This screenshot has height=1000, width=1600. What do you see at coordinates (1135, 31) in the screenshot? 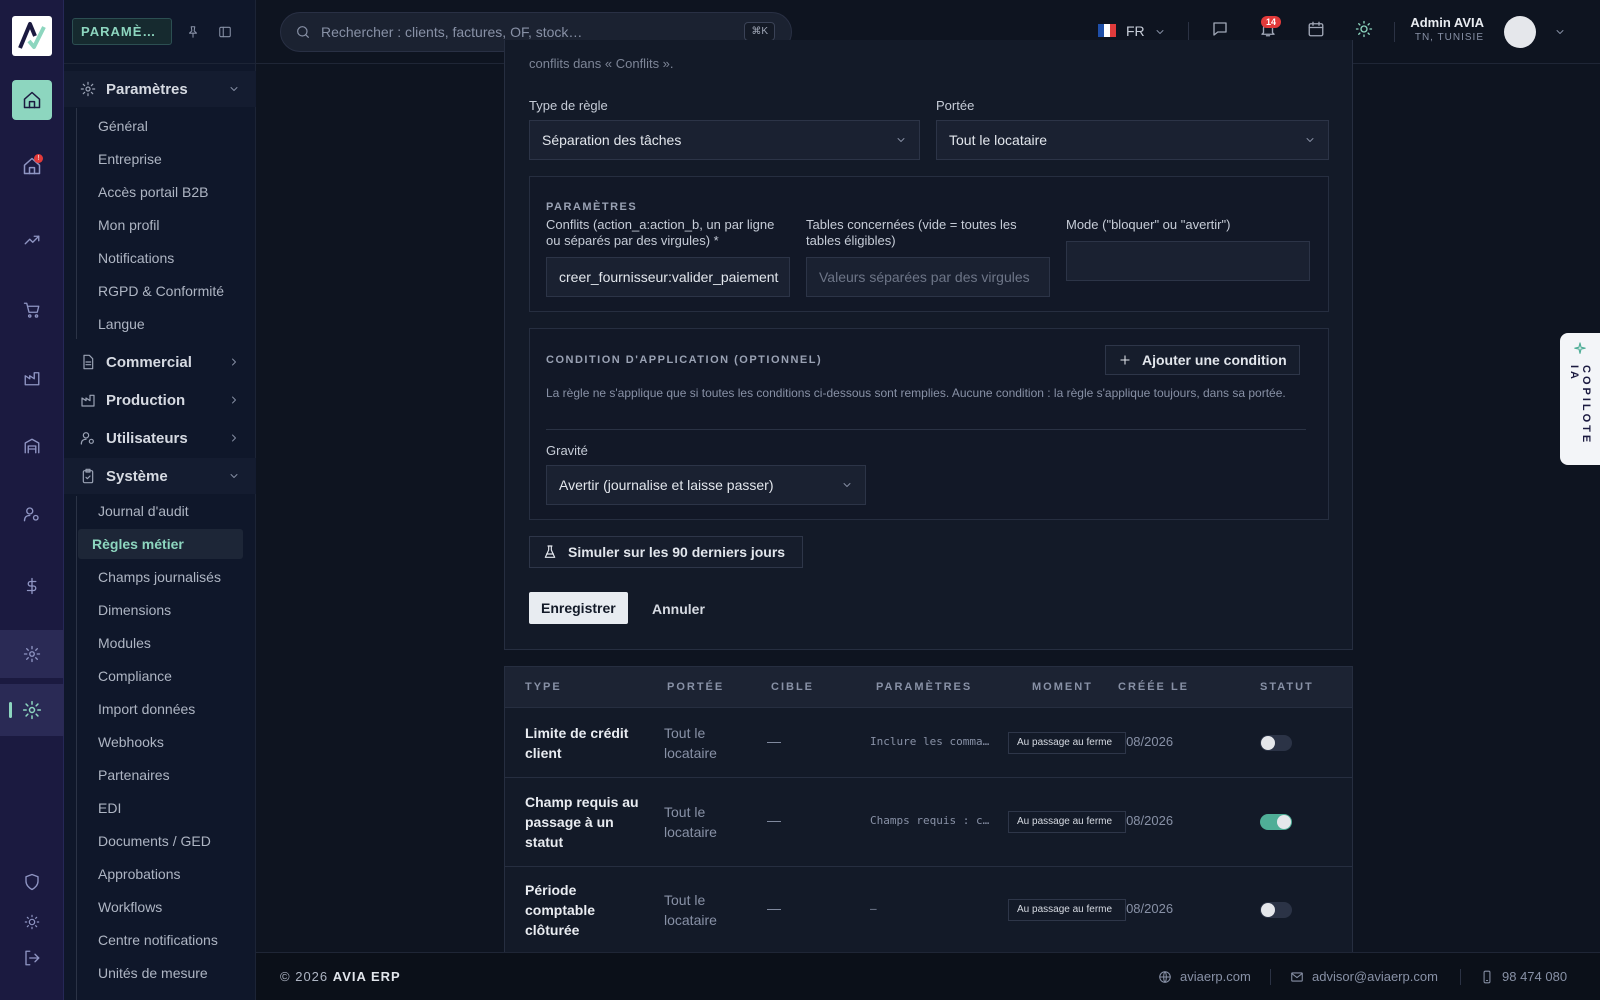
I see `language-selector: FR` at bounding box center [1135, 31].